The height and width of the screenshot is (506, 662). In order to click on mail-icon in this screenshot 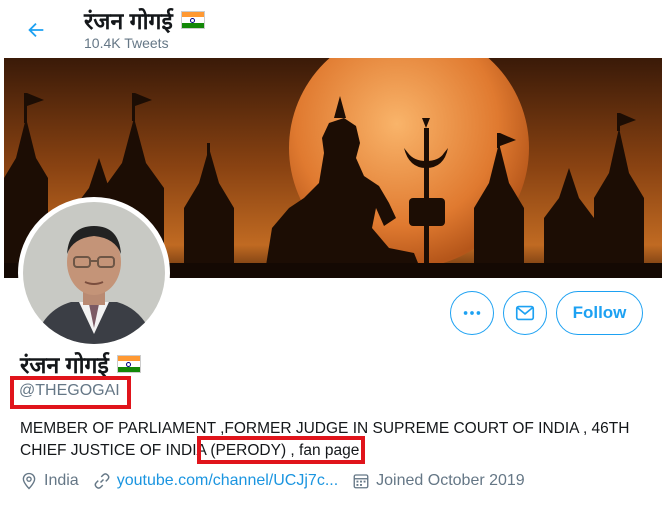, I will do `click(525, 313)`.